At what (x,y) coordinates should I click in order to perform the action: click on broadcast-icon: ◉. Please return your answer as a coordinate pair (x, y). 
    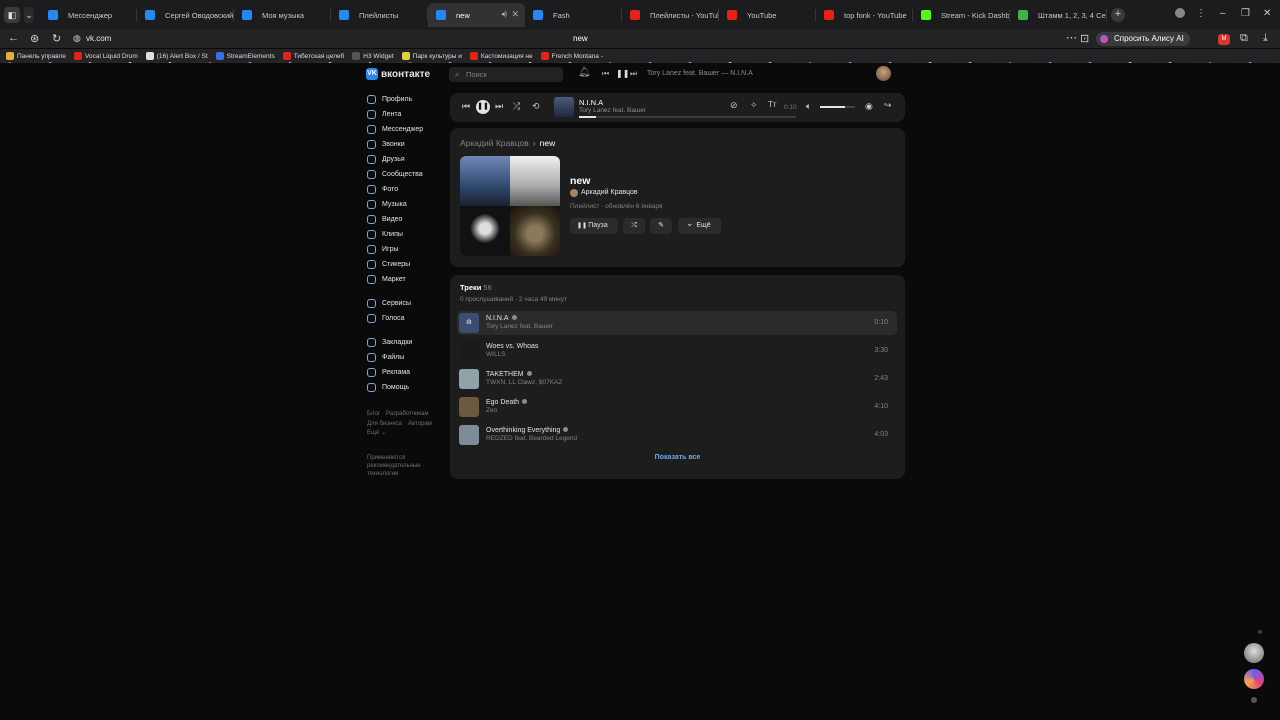
    Looking at the image, I should click on (869, 106).